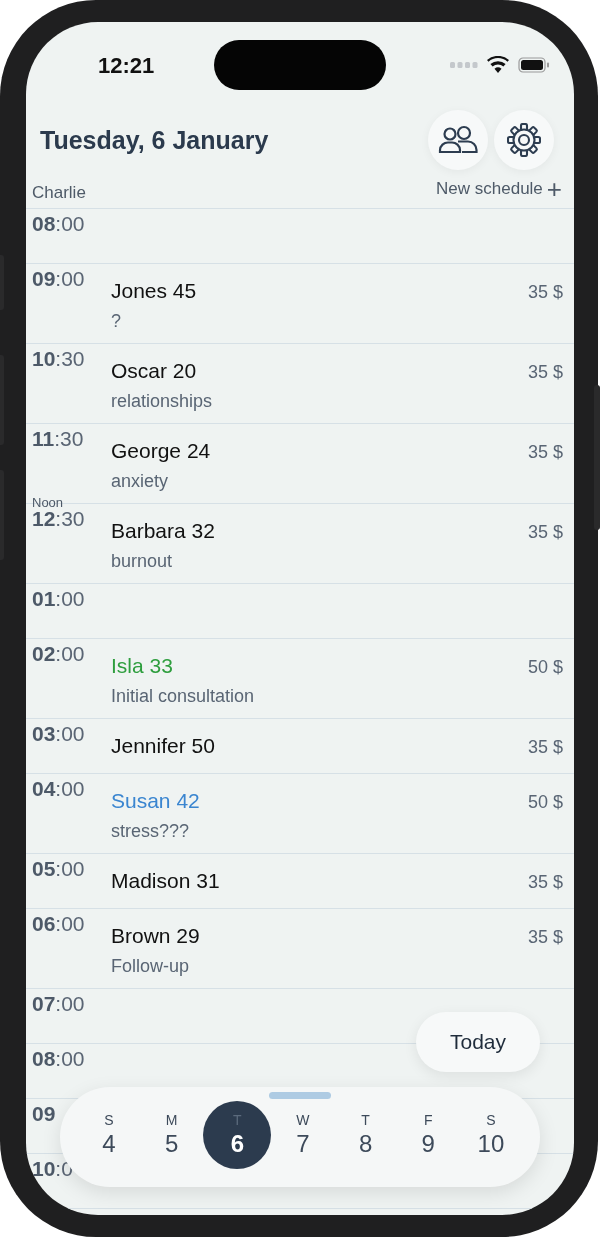 Image resolution: width=600 pixels, height=1237 pixels. I want to click on today-button: Today, so click(478, 1042).